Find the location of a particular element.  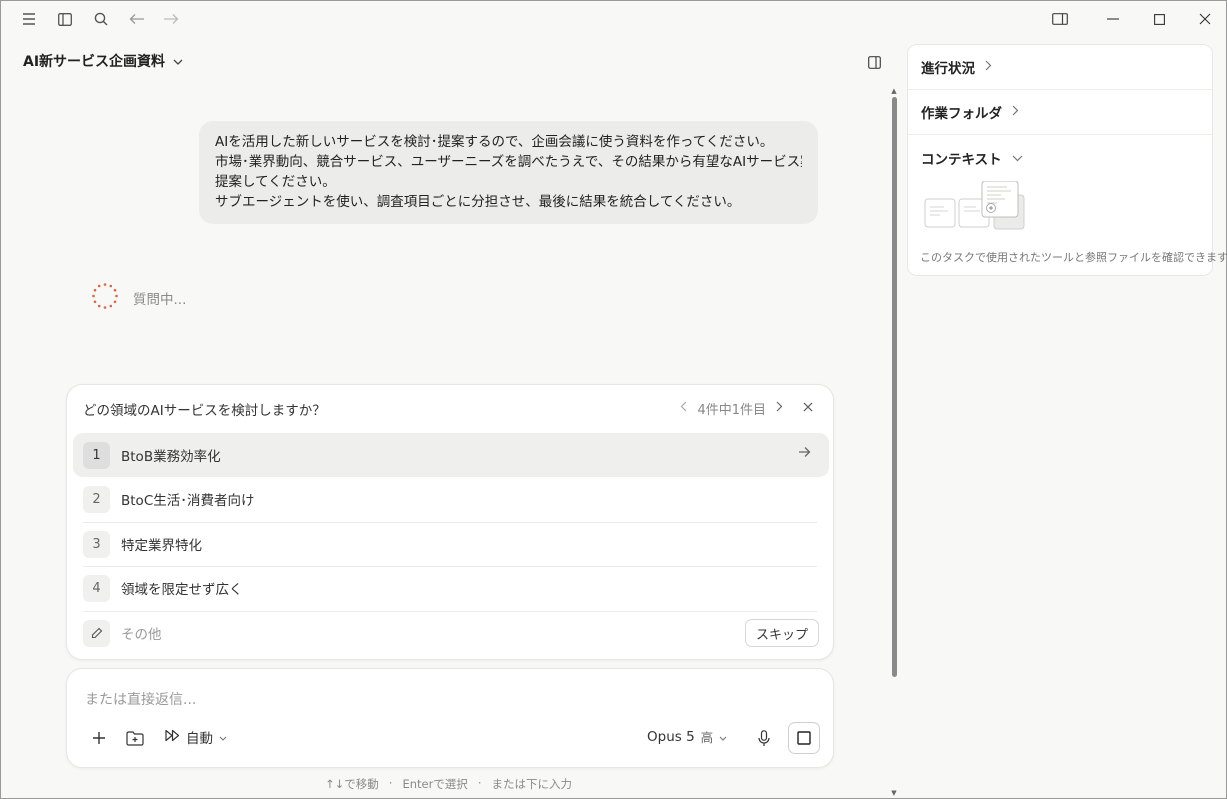

model-selector: Opus 5 高 is located at coordinates (687, 736).